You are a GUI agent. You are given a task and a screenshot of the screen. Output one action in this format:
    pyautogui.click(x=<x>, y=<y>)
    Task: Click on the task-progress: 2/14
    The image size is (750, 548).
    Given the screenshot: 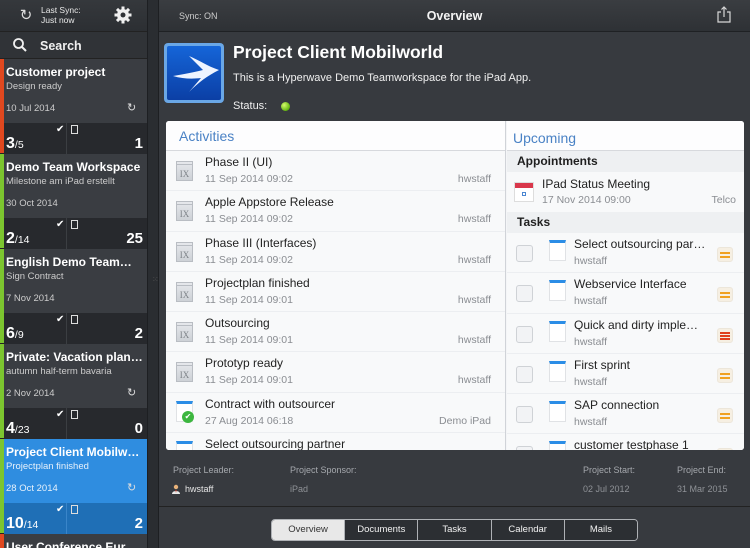 What is the action you would take?
    pyautogui.click(x=18, y=239)
    